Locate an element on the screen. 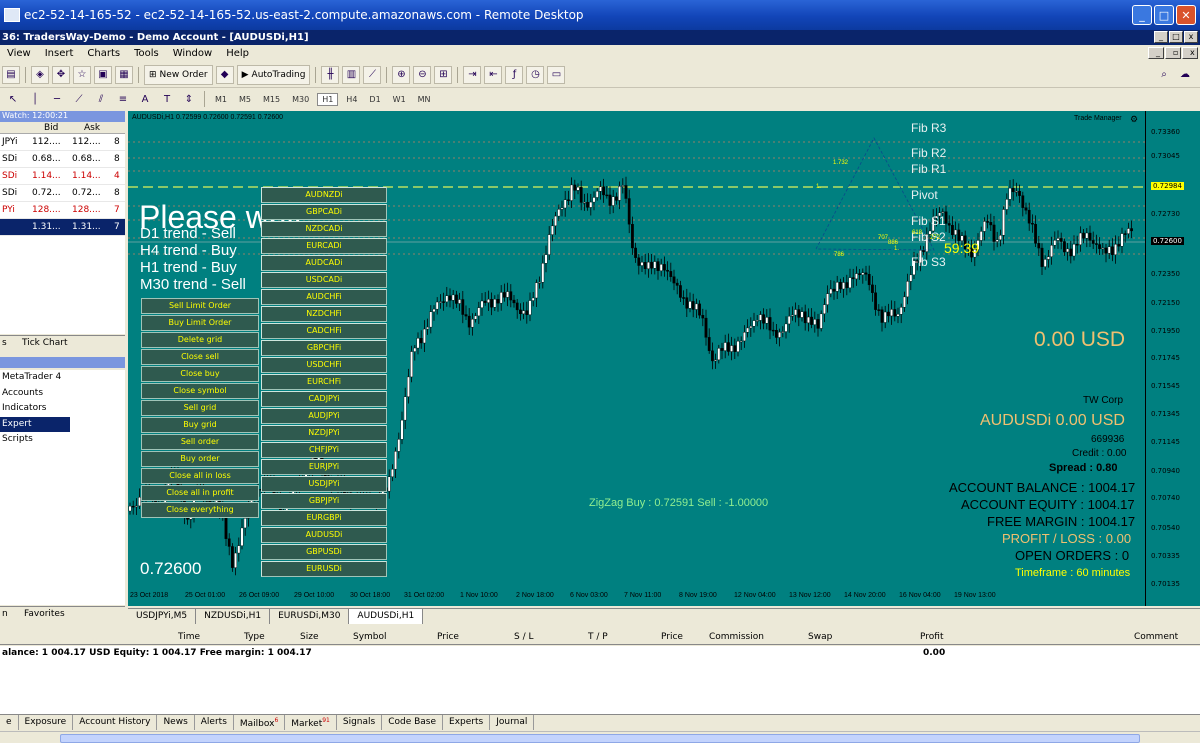 The width and height of the screenshot is (1200, 743). action-button: Buy order is located at coordinates (200, 459).